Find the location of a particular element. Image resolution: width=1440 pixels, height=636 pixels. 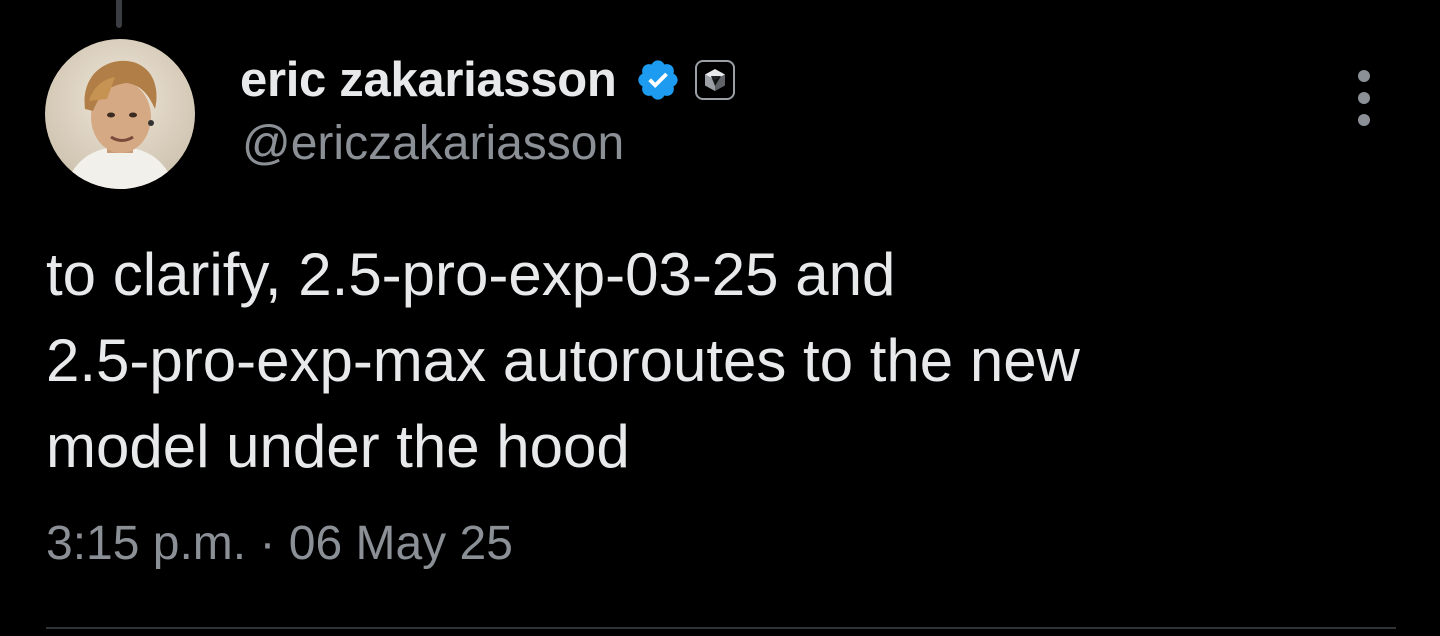

more-options-button is located at coordinates (1364, 98).